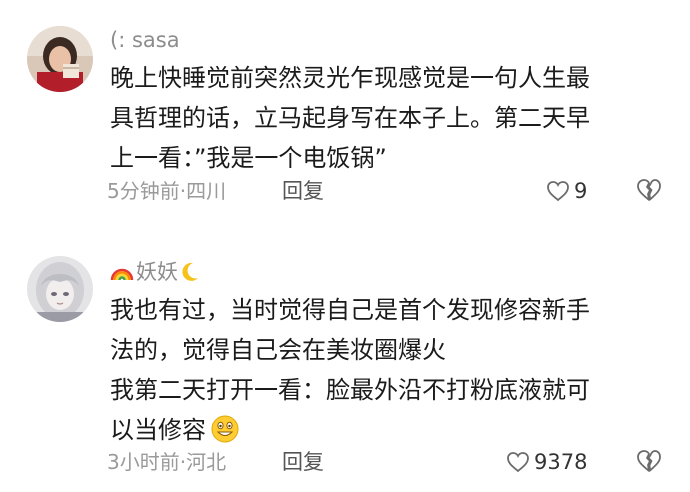 Image resolution: width=690 pixels, height=492 pixels. Describe the element at coordinates (122, 274) in the screenshot. I see `rainbow-icon` at that location.